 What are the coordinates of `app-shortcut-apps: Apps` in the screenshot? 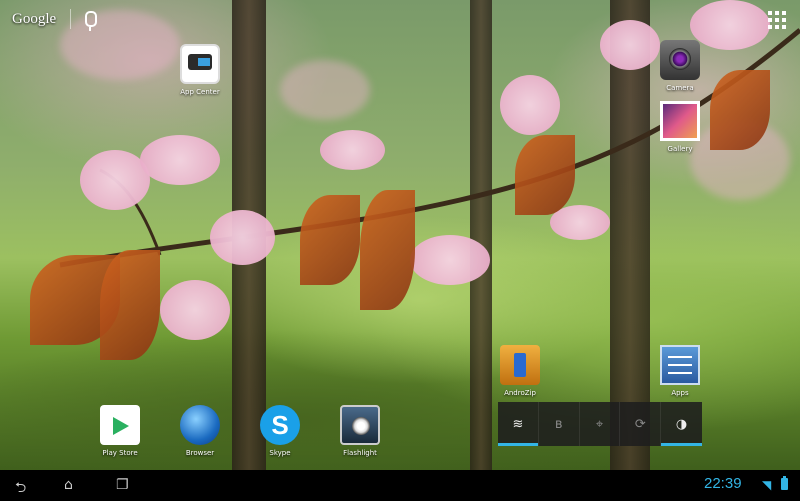 It's located at (680, 371).